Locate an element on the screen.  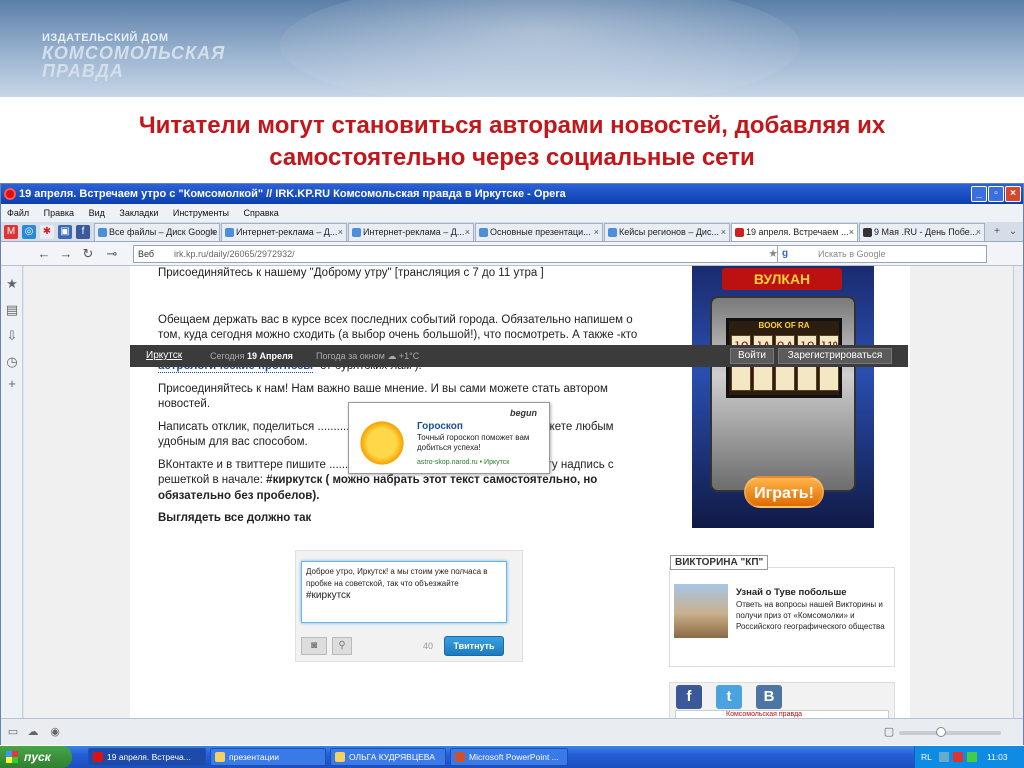
register-button: Зарегистрироваться is located at coordinates (835, 356).